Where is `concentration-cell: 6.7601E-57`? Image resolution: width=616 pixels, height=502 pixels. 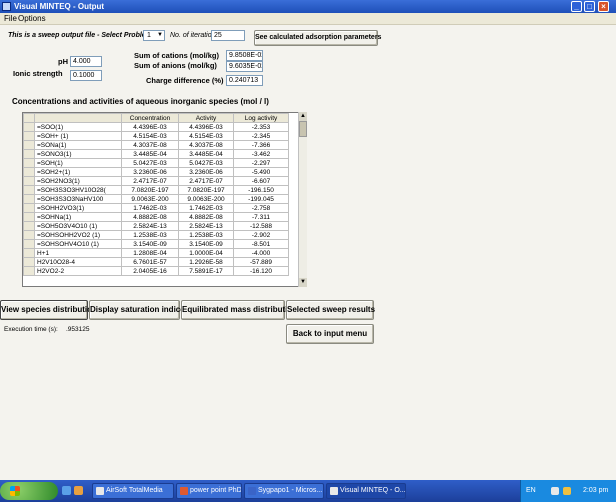
concentration-cell: 6.7601E-57 is located at coordinates (150, 262).